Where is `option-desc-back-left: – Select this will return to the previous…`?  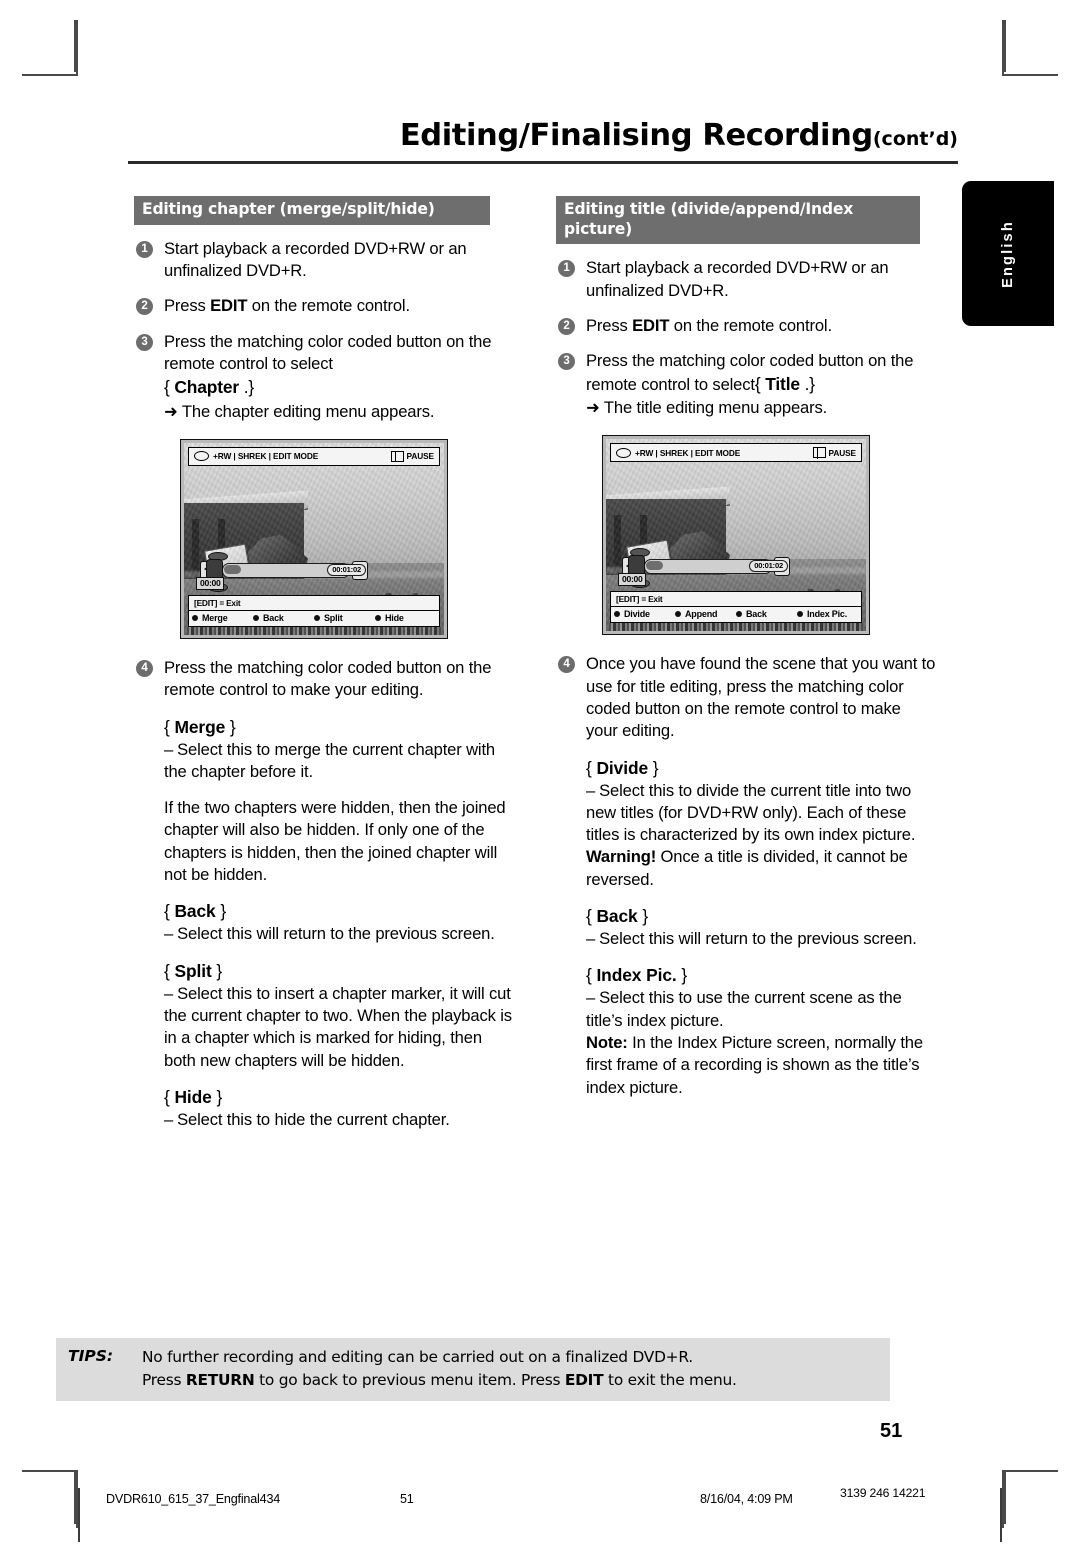
option-desc-back-left: – Select this will return to the previous… is located at coordinates (324, 934).